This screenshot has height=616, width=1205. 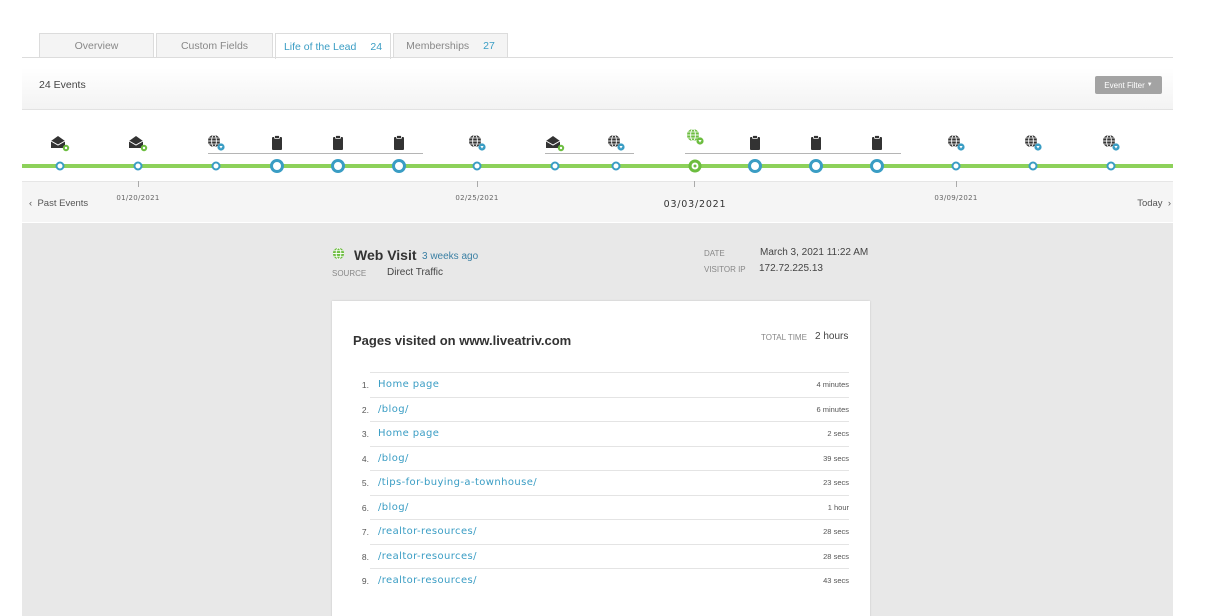 I want to click on timeline-node-active, so click(x=695, y=166).